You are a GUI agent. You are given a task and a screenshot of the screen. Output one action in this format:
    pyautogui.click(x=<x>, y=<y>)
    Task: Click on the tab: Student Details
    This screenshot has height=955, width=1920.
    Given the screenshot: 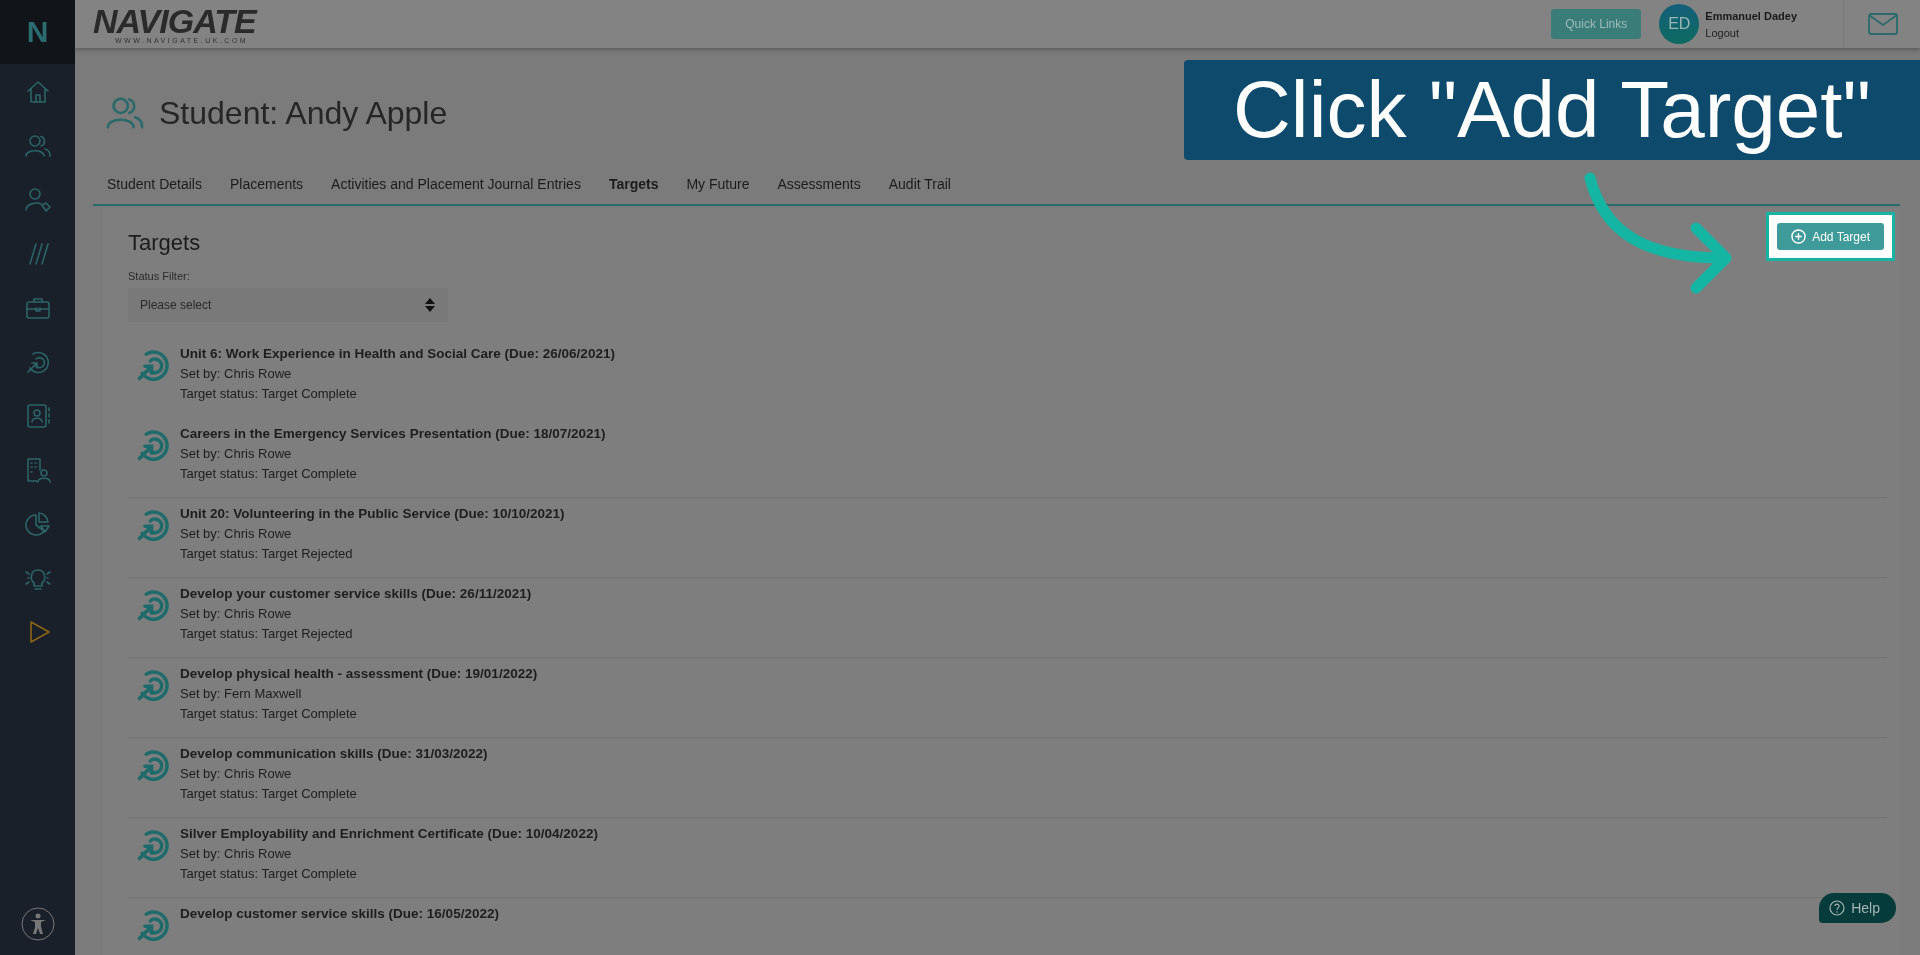 What is the action you would take?
    pyautogui.click(x=154, y=187)
    